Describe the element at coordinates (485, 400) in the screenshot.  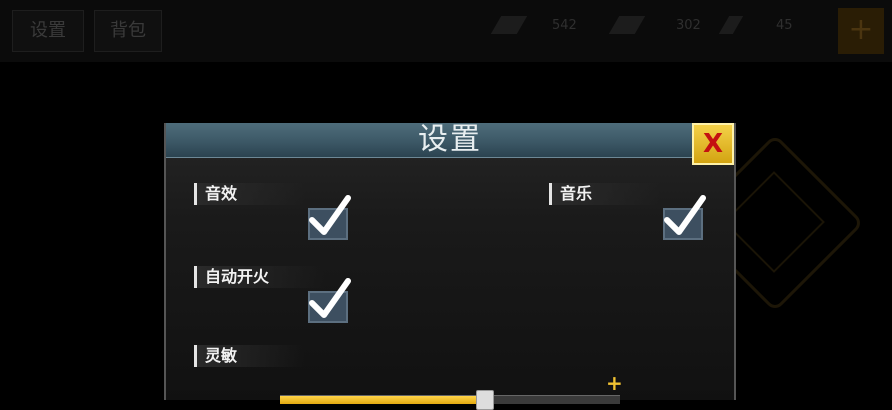
I see `sensitivity-slider-thumb` at that location.